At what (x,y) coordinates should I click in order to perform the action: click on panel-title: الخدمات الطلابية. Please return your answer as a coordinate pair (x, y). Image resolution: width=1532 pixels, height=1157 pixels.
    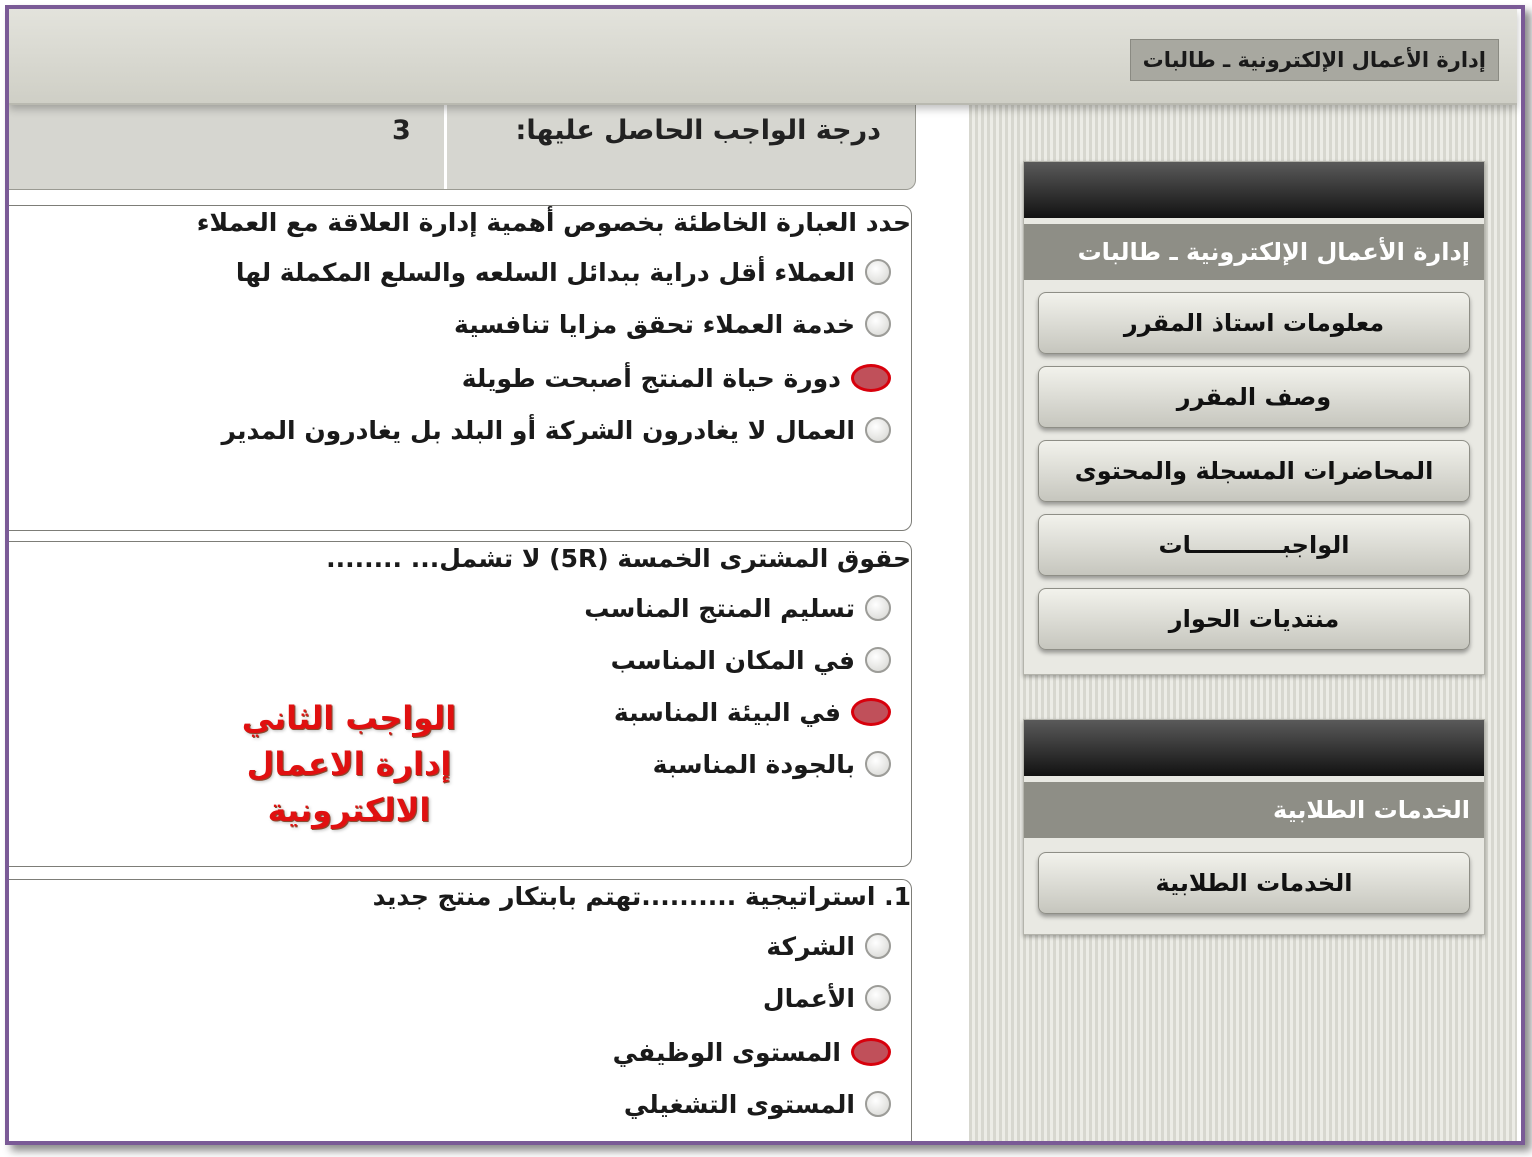
    Looking at the image, I should click on (1254, 810).